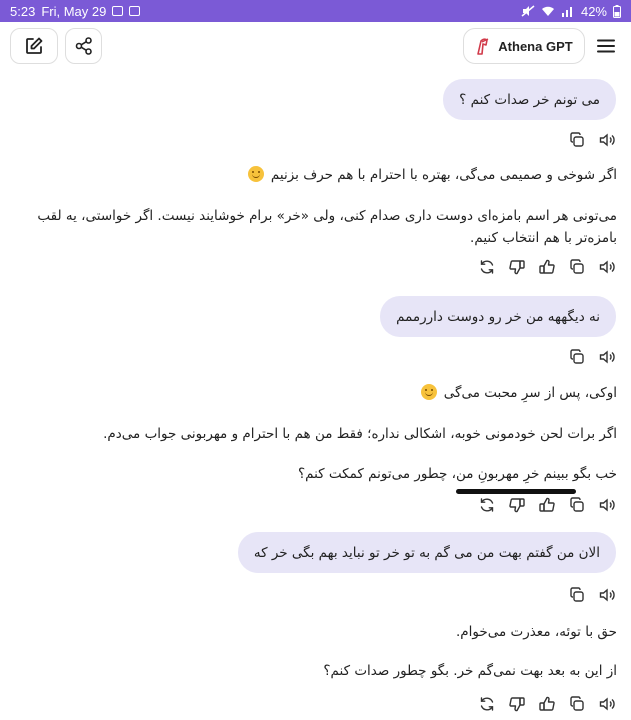 The image size is (631, 720). I want to click on status-left: 5:23 Fri, May 29, so click(75, 11).